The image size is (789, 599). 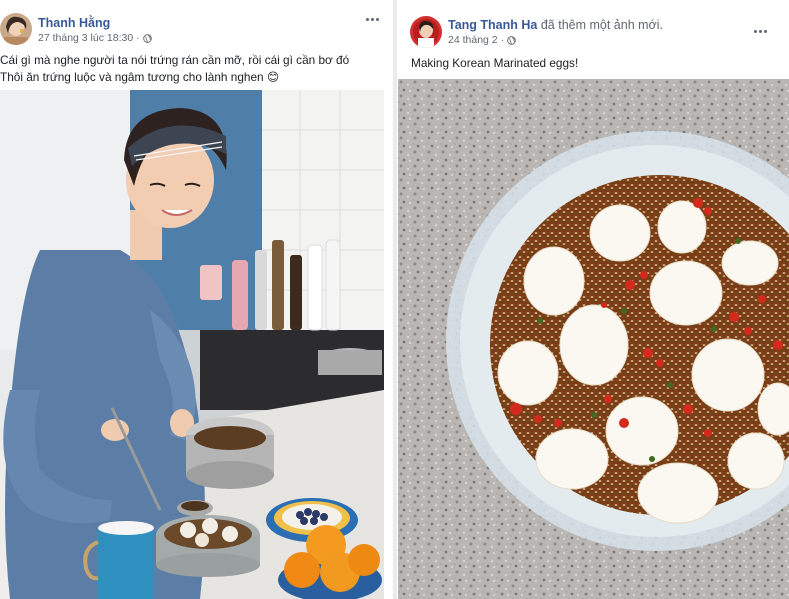 I want to click on author-line: Thanh Hằng, so click(x=74, y=23).